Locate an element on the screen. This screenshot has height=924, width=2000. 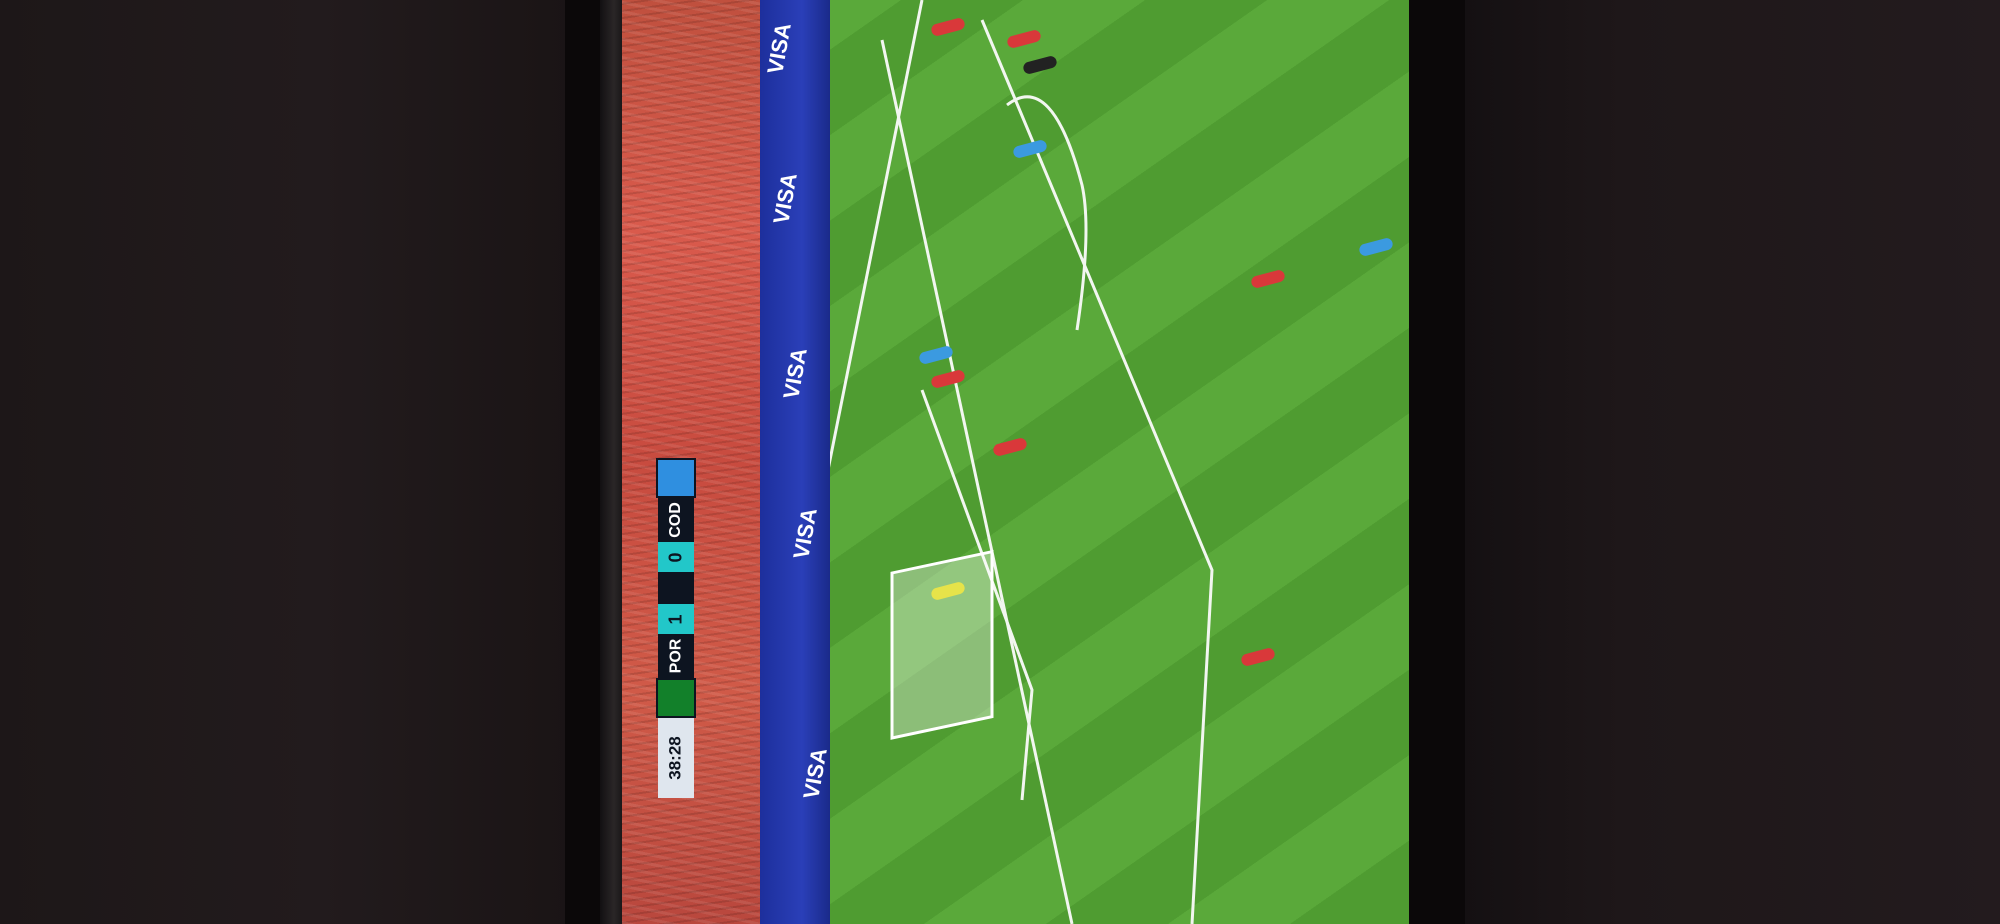
home-score: 1 is located at coordinates (676, 619).